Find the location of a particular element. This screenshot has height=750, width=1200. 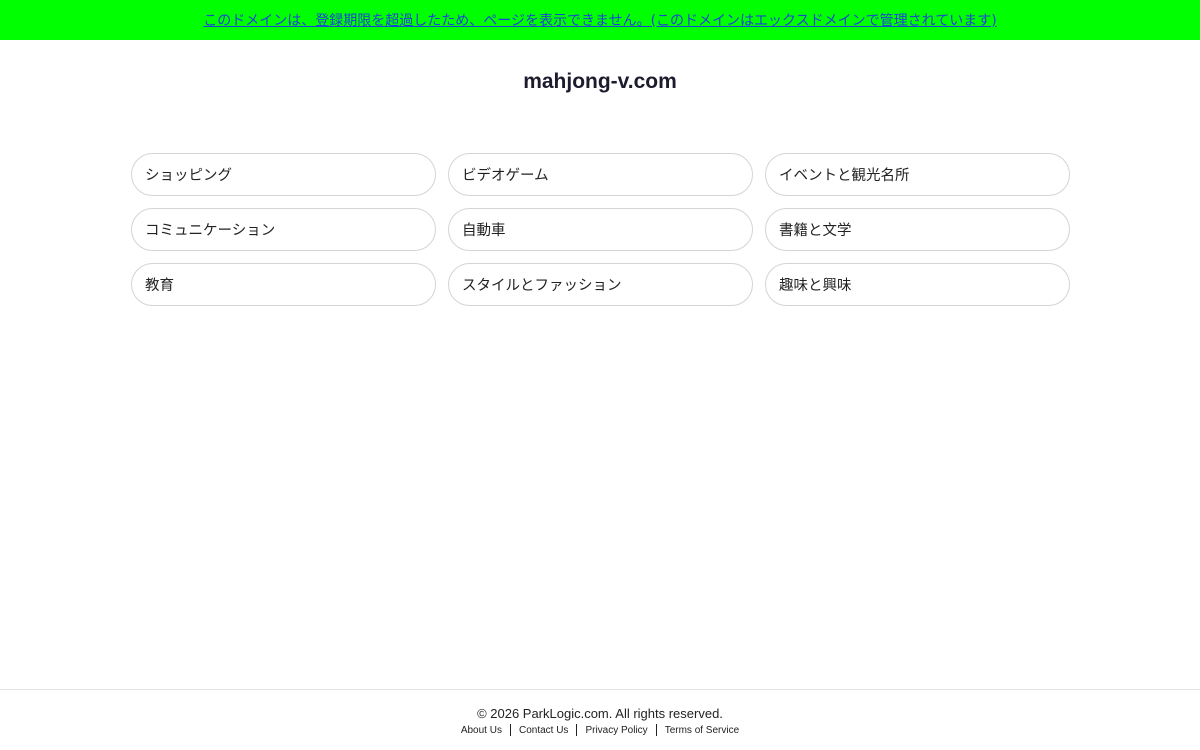

terms-of-service-link: Terms of Service is located at coordinates (702, 730).